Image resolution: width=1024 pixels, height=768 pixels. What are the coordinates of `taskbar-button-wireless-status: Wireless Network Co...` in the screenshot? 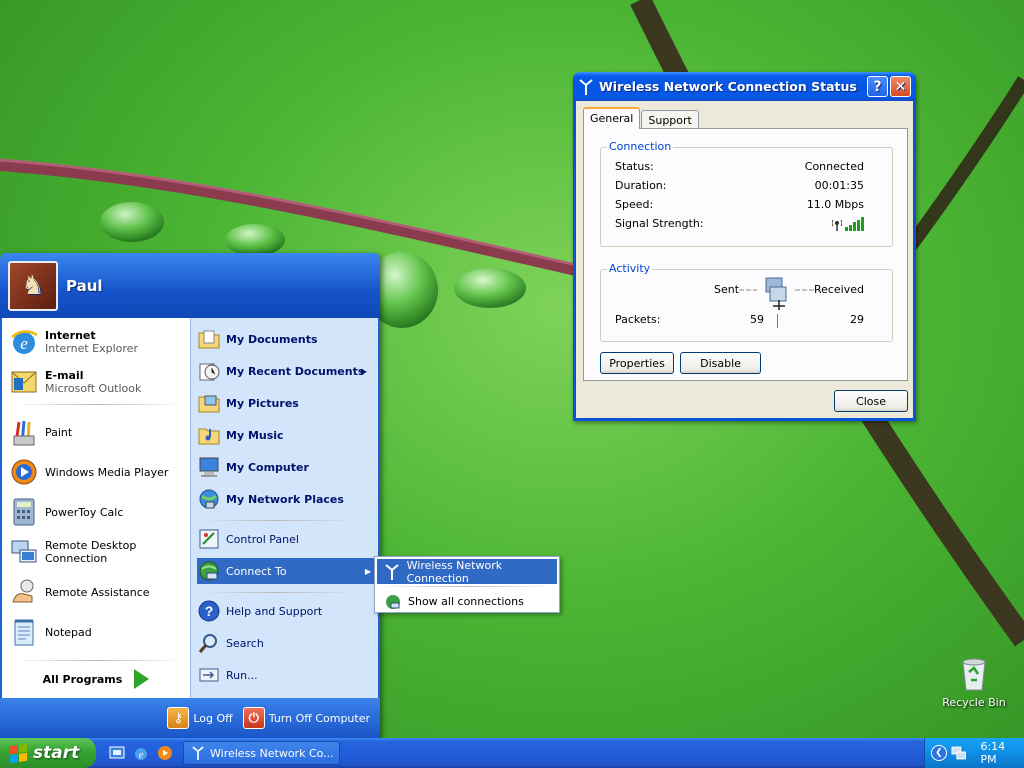 It's located at (261, 753).